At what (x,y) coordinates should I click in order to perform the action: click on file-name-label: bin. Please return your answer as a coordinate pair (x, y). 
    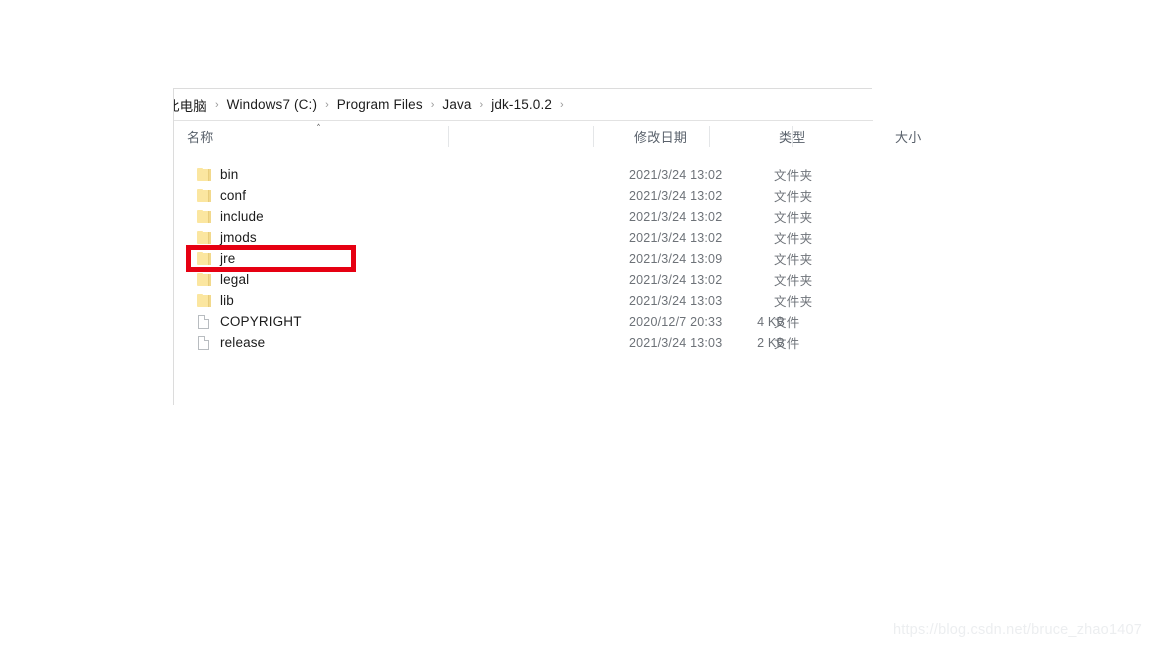
    Looking at the image, I should click on (229, 174).